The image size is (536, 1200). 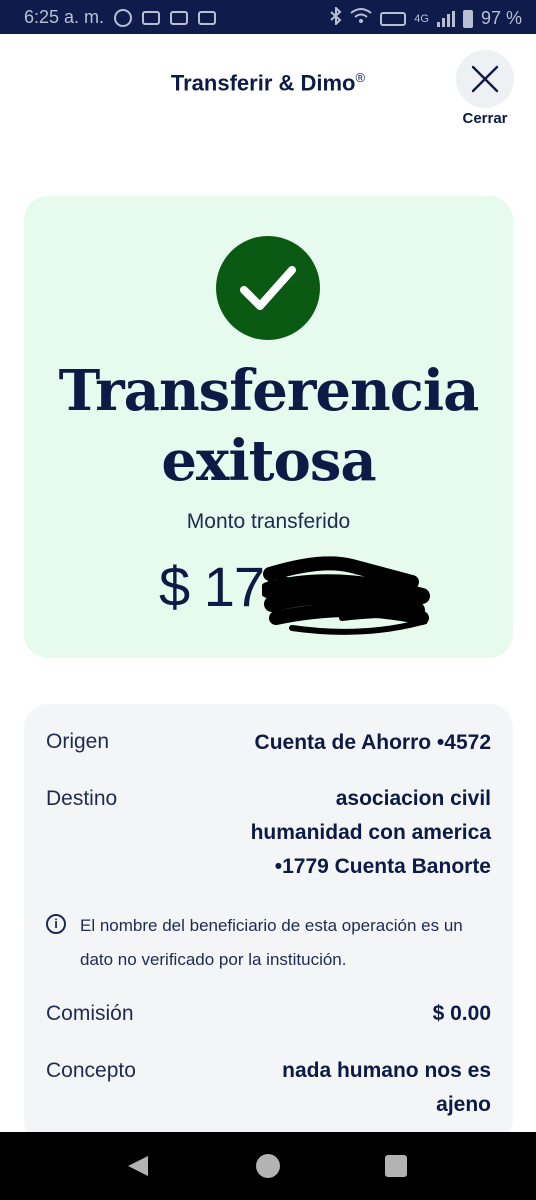 What do you see at coordinates (360, 77) in the screenshot?
I see `registered-mark: ®` at bounding box center [360, 77].